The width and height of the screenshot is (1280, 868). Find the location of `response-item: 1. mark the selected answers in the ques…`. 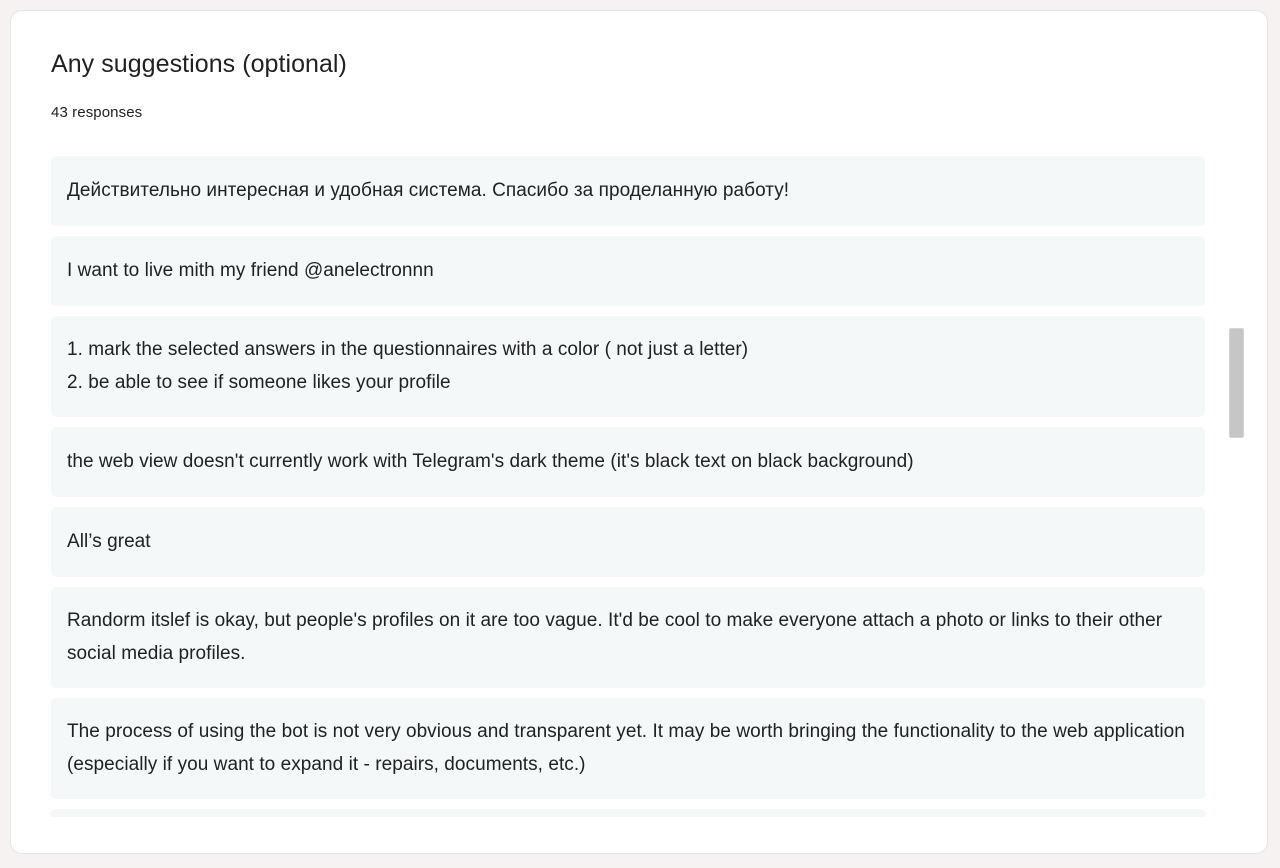

response-item: 1. mark the selected answers in the ques… is located at coordinates (628, 366).